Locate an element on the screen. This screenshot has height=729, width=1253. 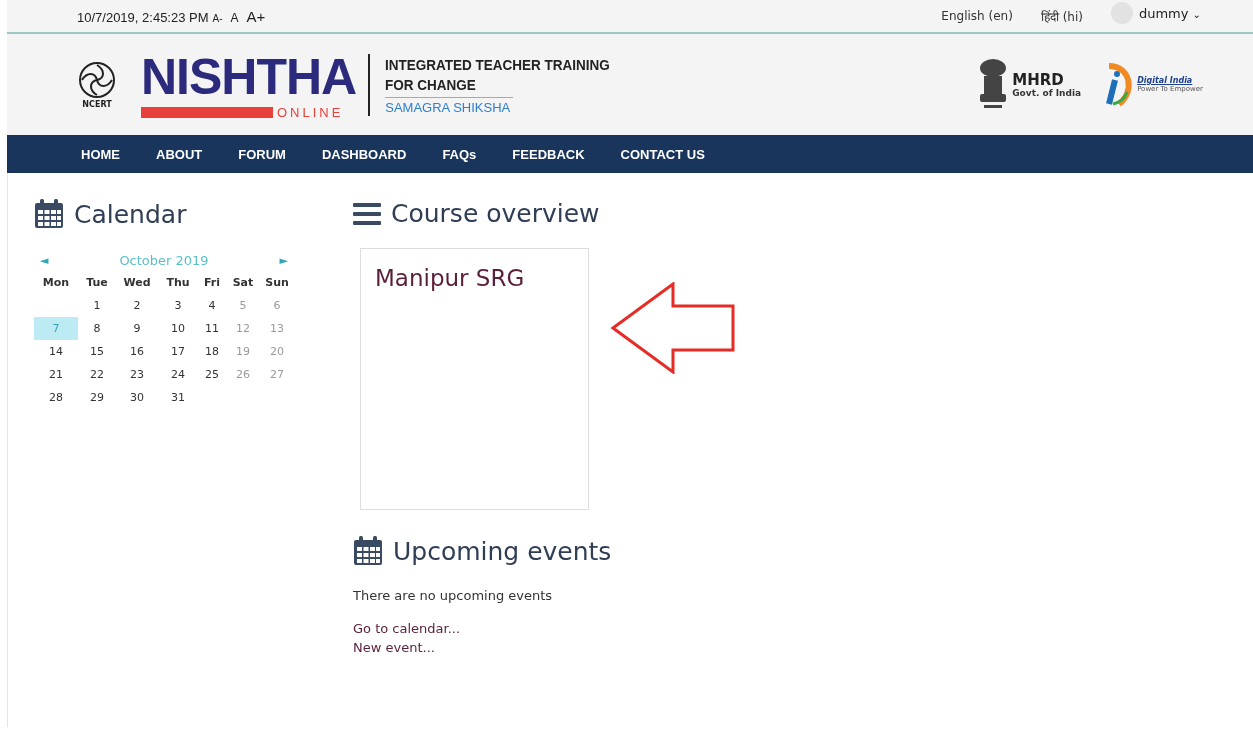
calendar-day: 25 is located at coordinates (212, 374).